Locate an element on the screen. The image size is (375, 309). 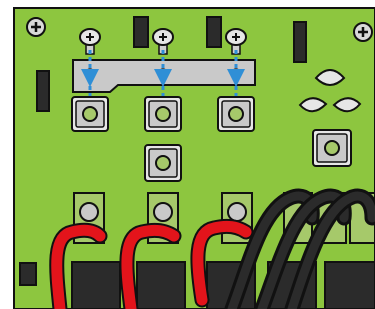
corner-screw-top-right-icon is located at coordinates (363, 32).